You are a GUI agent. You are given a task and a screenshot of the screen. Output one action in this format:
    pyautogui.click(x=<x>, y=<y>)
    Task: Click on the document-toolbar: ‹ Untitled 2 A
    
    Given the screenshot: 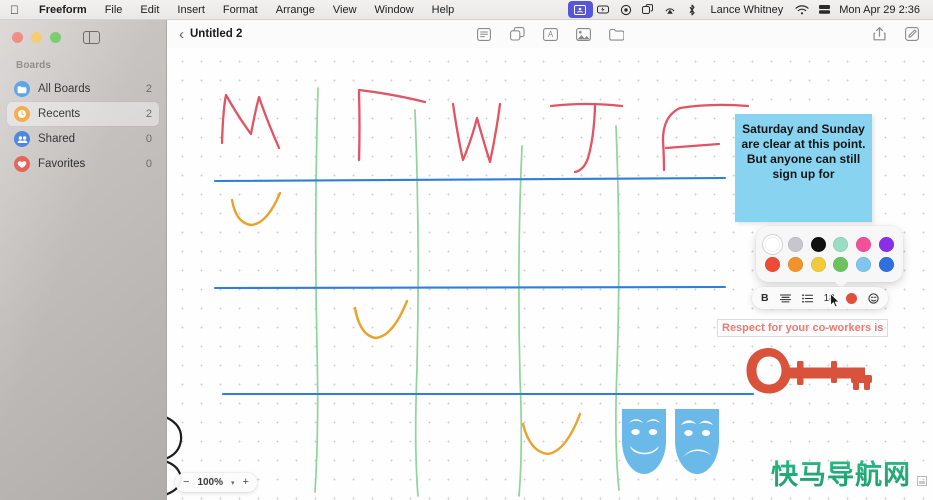 What is the action you would take?
    pyautogui.click(x=550, y=34)
    